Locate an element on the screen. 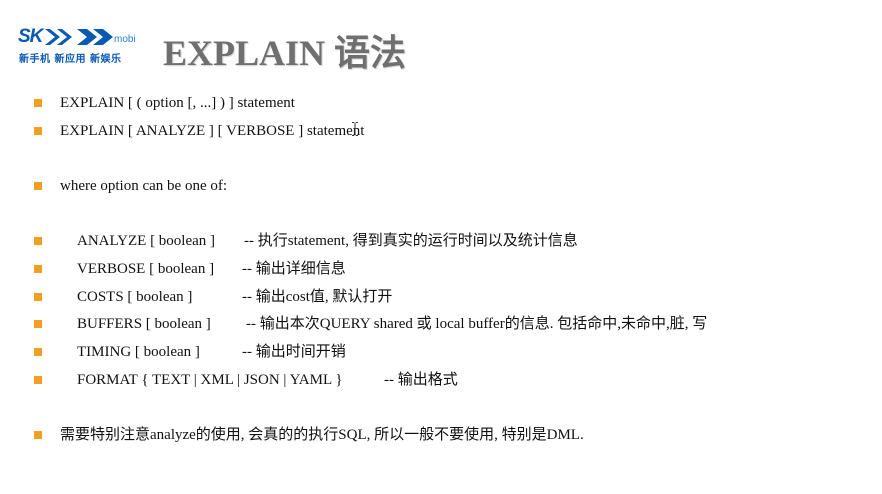 The image size is (882, 494). logo-brand-text: SK is located at coordinates (30, 36).